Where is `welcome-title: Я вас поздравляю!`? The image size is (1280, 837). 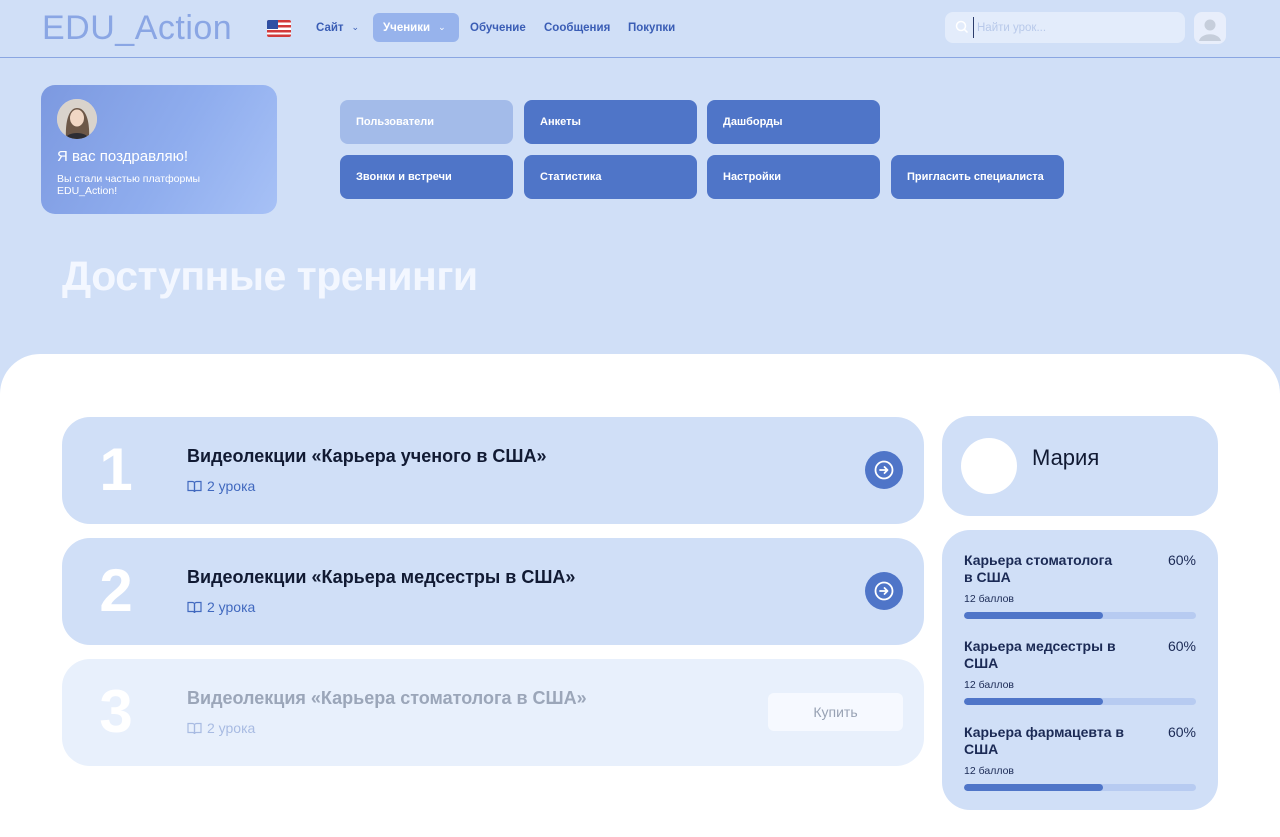 welcome-title: Я вас поздравляю! is located at coordinates (123, 156).